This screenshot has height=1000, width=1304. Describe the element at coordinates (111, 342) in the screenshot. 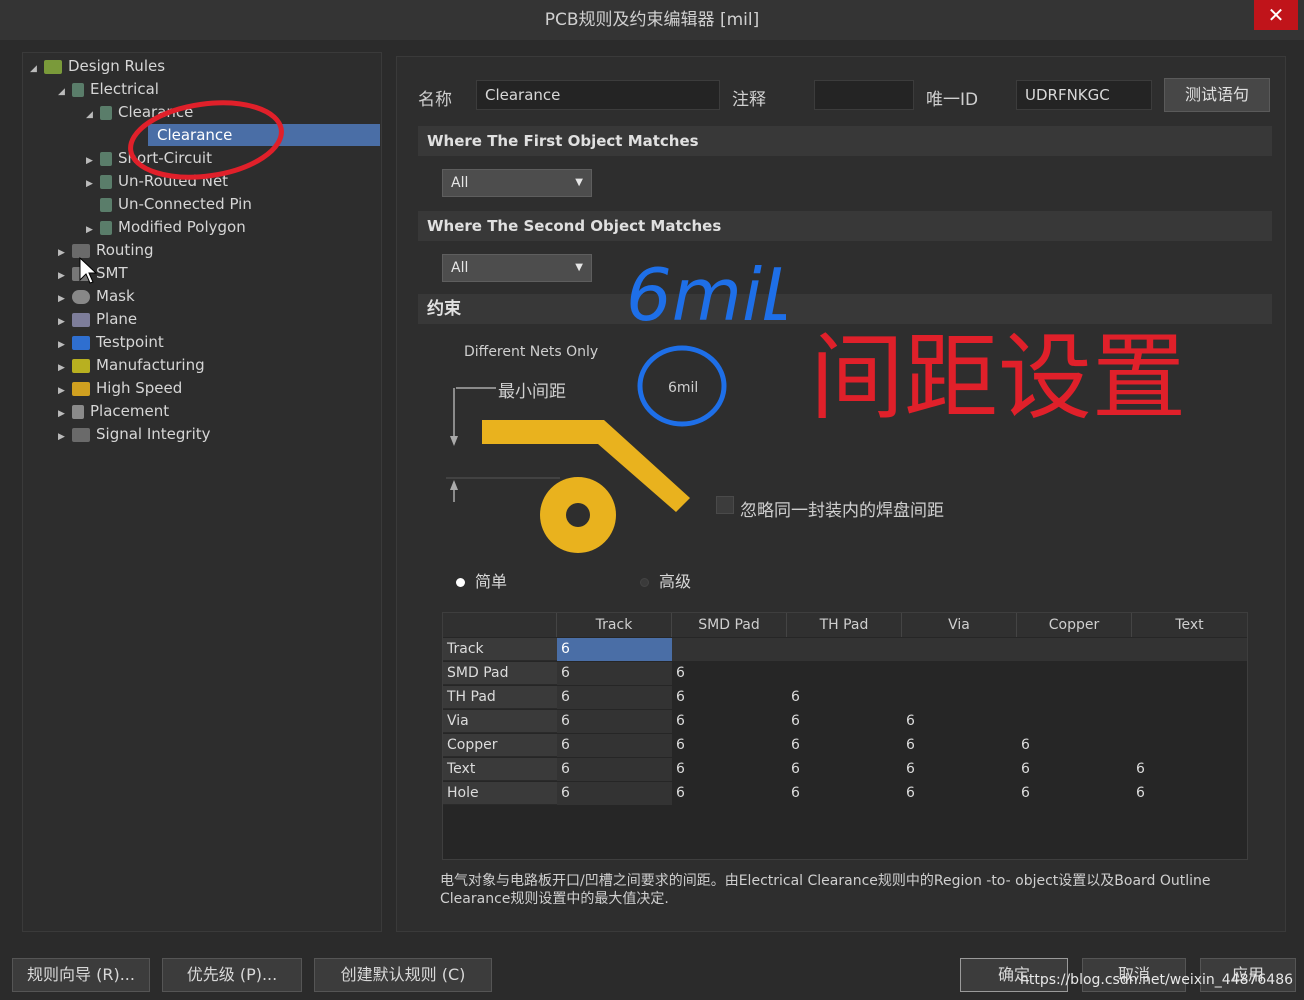

I see `tree-item-testpoint: ▶ Testpoint` at that location.